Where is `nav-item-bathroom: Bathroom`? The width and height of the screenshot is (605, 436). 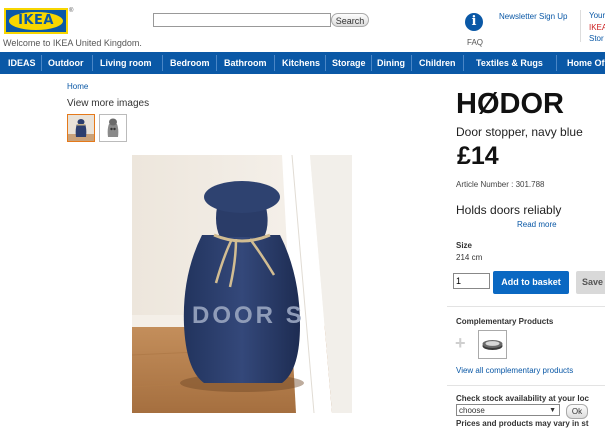
nav-item-bathroom: Bathroom is located at coordinates (245, 63).